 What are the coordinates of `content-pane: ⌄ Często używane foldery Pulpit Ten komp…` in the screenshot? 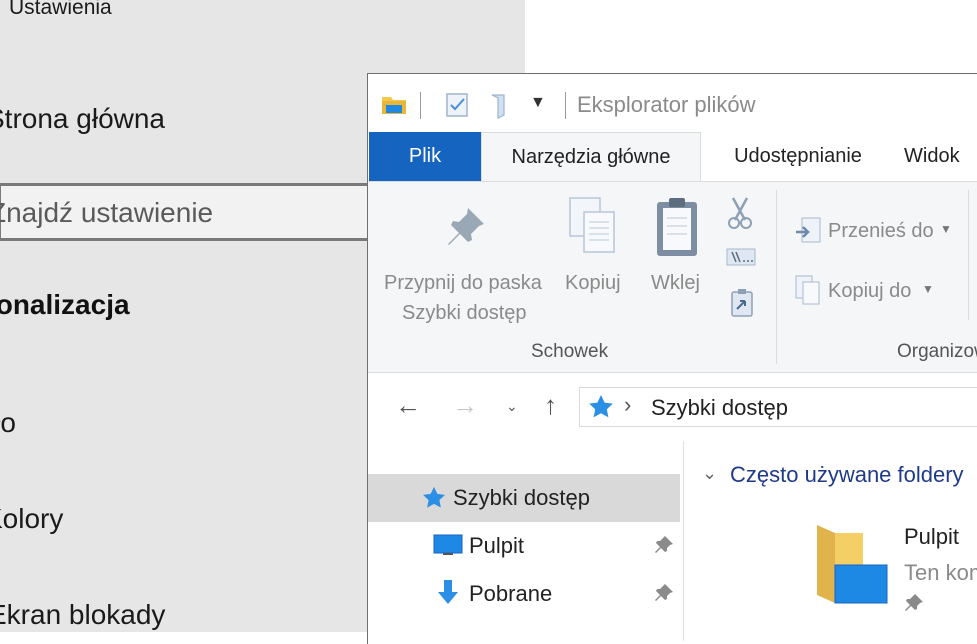 It's located at (831, 541).